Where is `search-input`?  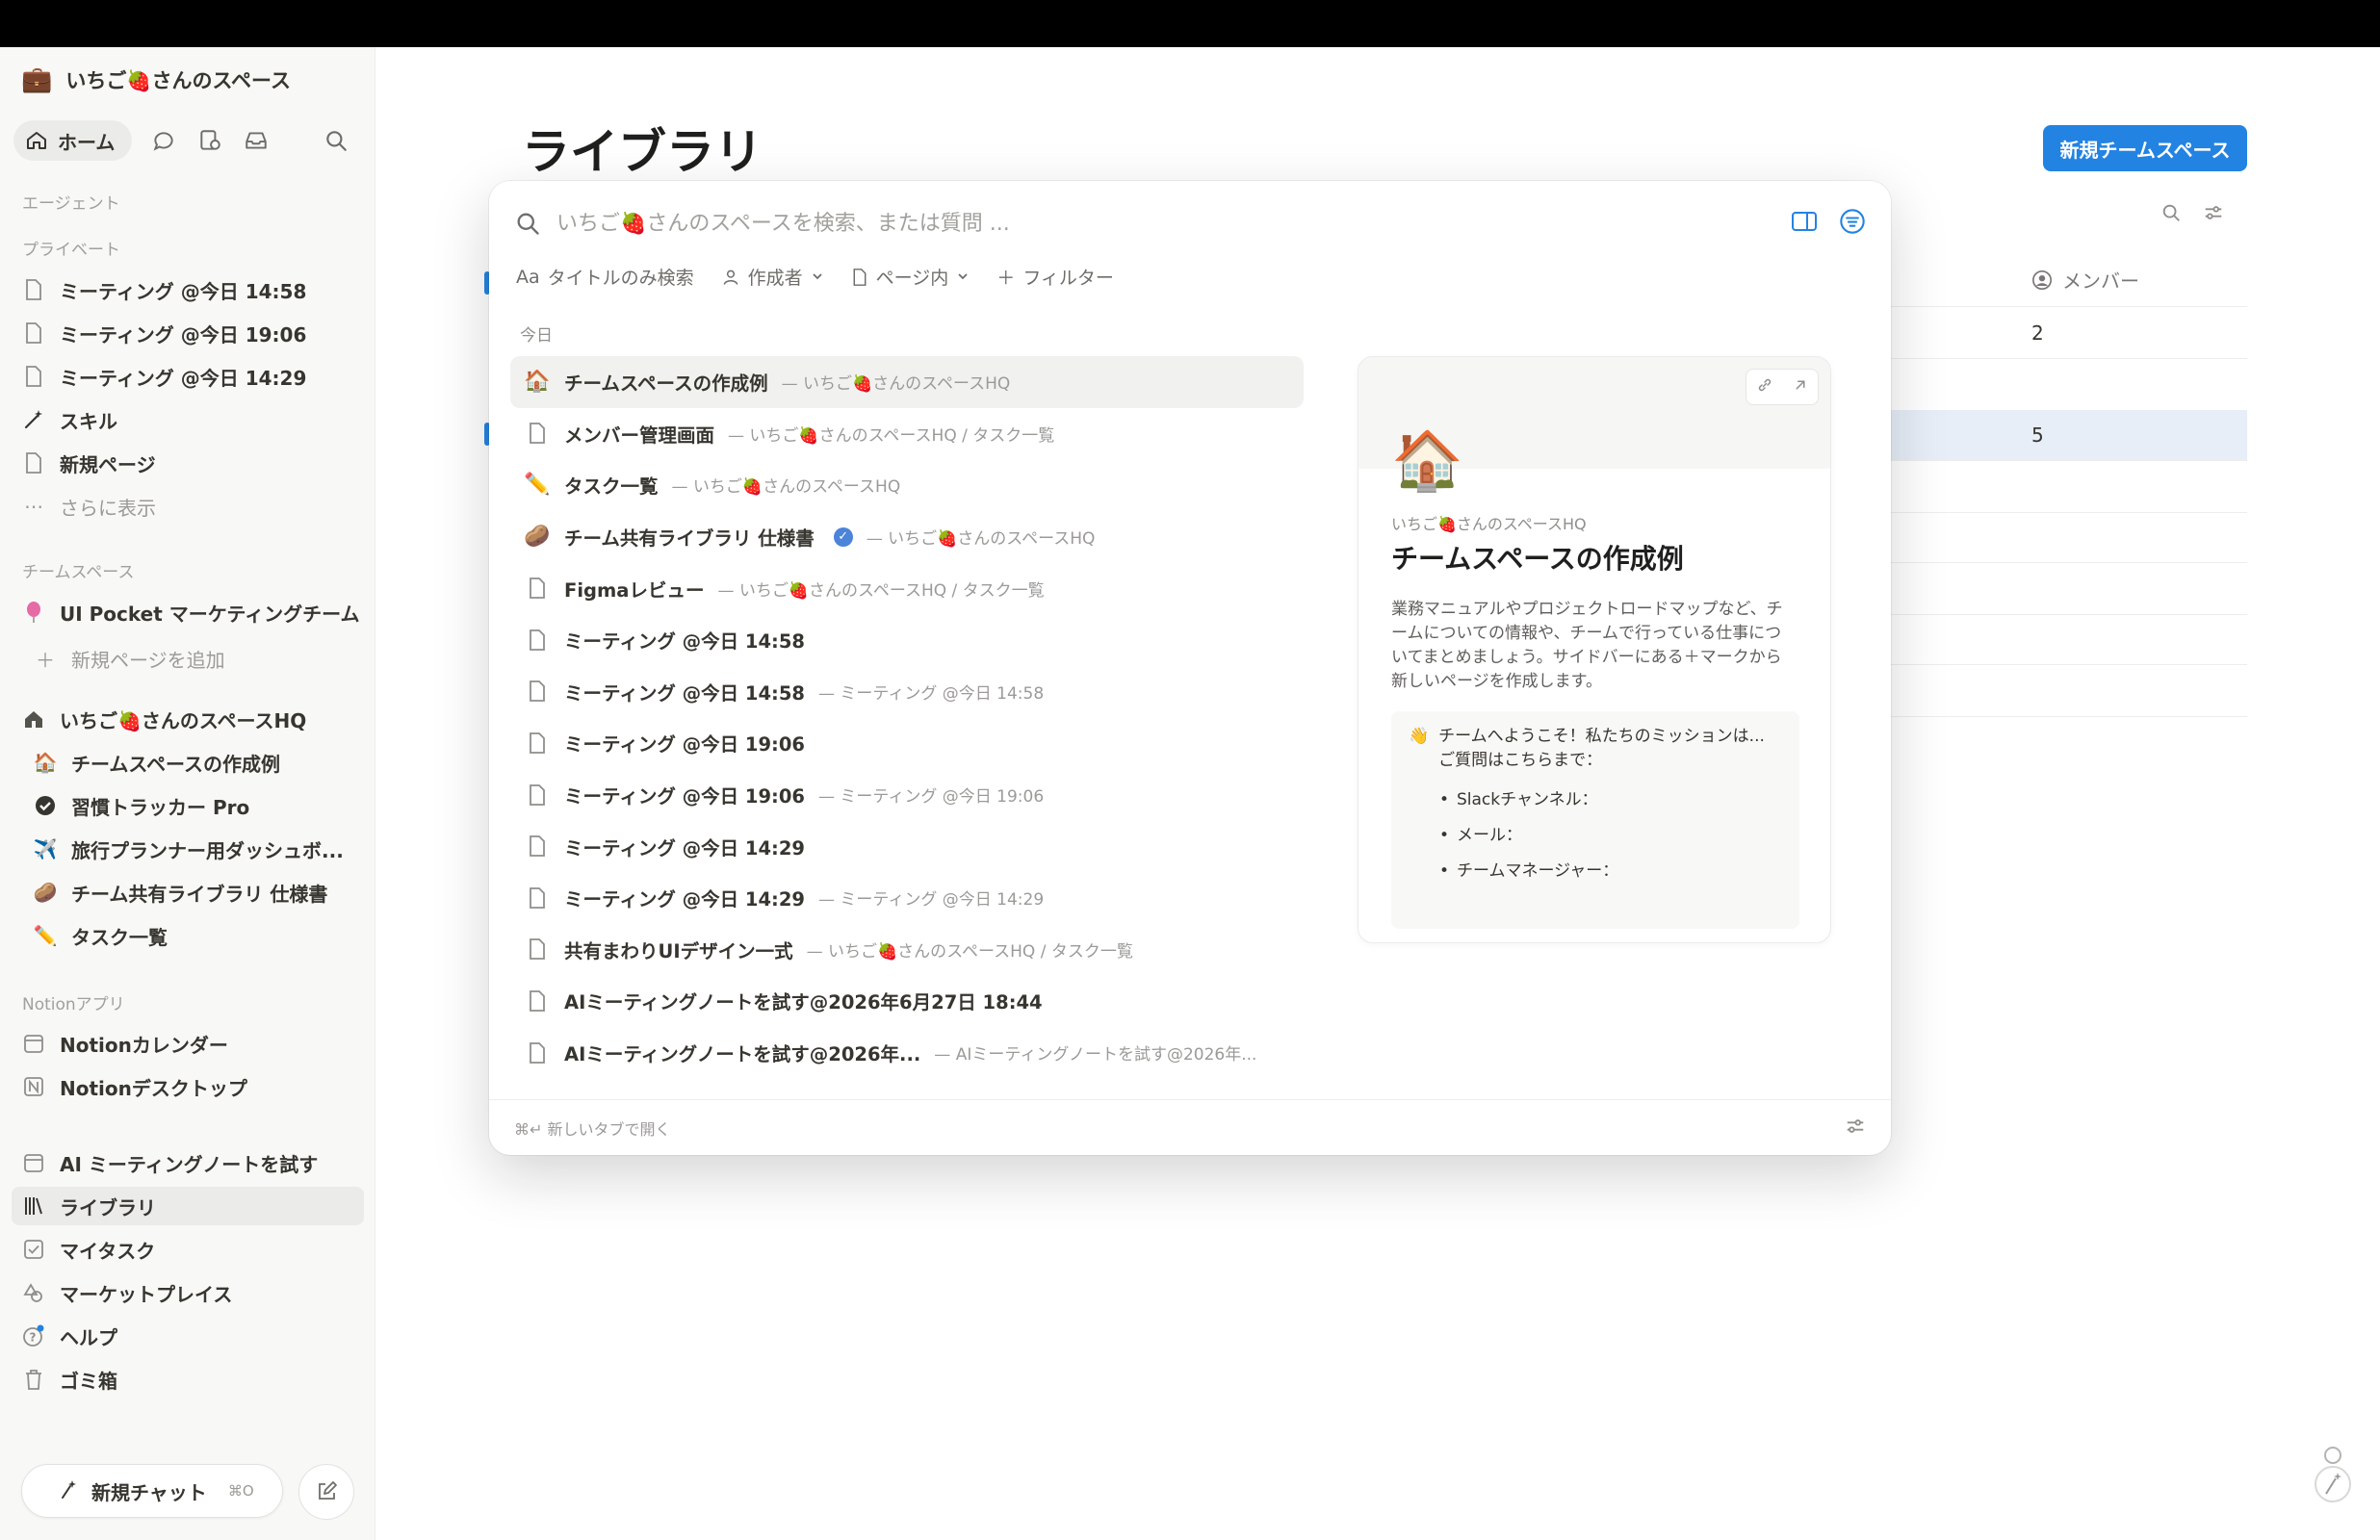
search-input is located at coordinates (1166, 223).